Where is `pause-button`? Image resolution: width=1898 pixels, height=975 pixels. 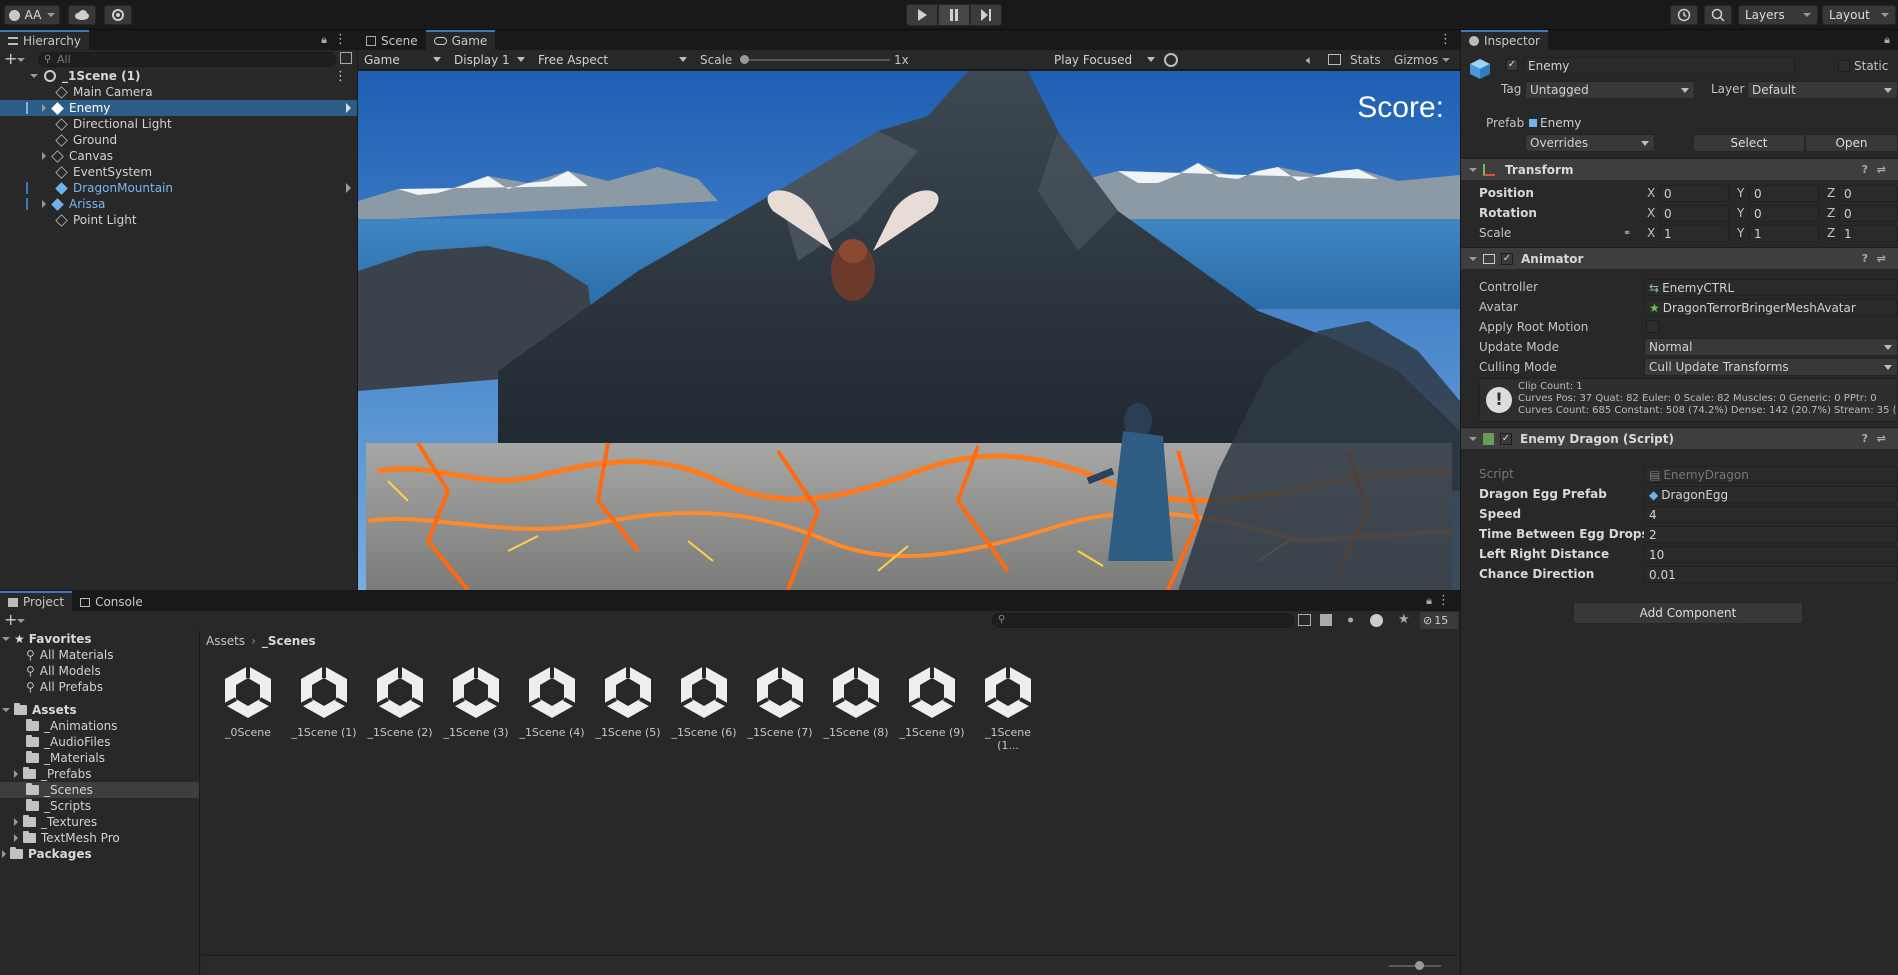 pause-button is located at coordinates (954, 15).